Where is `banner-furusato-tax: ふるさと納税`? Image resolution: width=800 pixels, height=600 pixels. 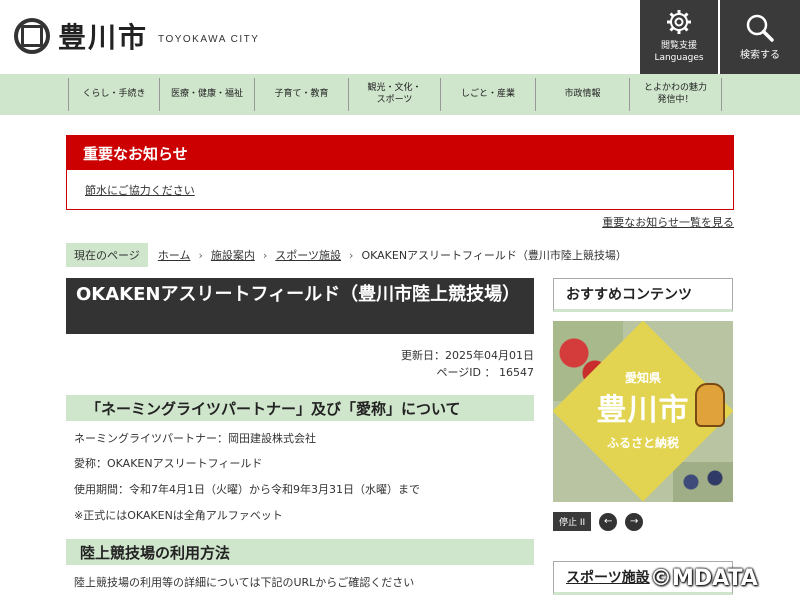 banner-furusato-tax: ふるさと納税 is located at coordinates (642, 443).